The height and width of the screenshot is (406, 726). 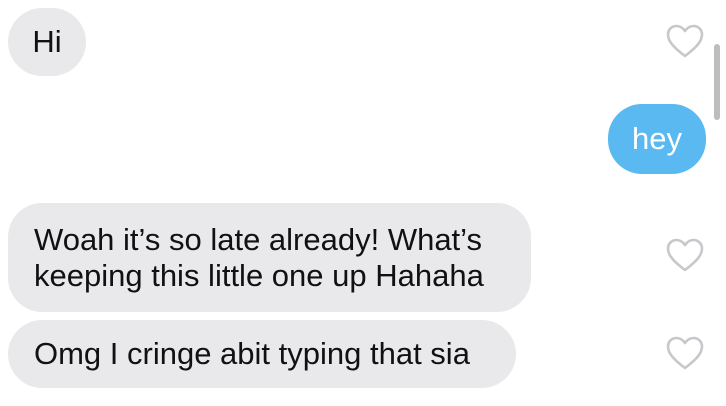 What do you see at coordinates (717, 82) in the screenshot?
I see `scrollbar-thumb` at bounding box center [717, 82].